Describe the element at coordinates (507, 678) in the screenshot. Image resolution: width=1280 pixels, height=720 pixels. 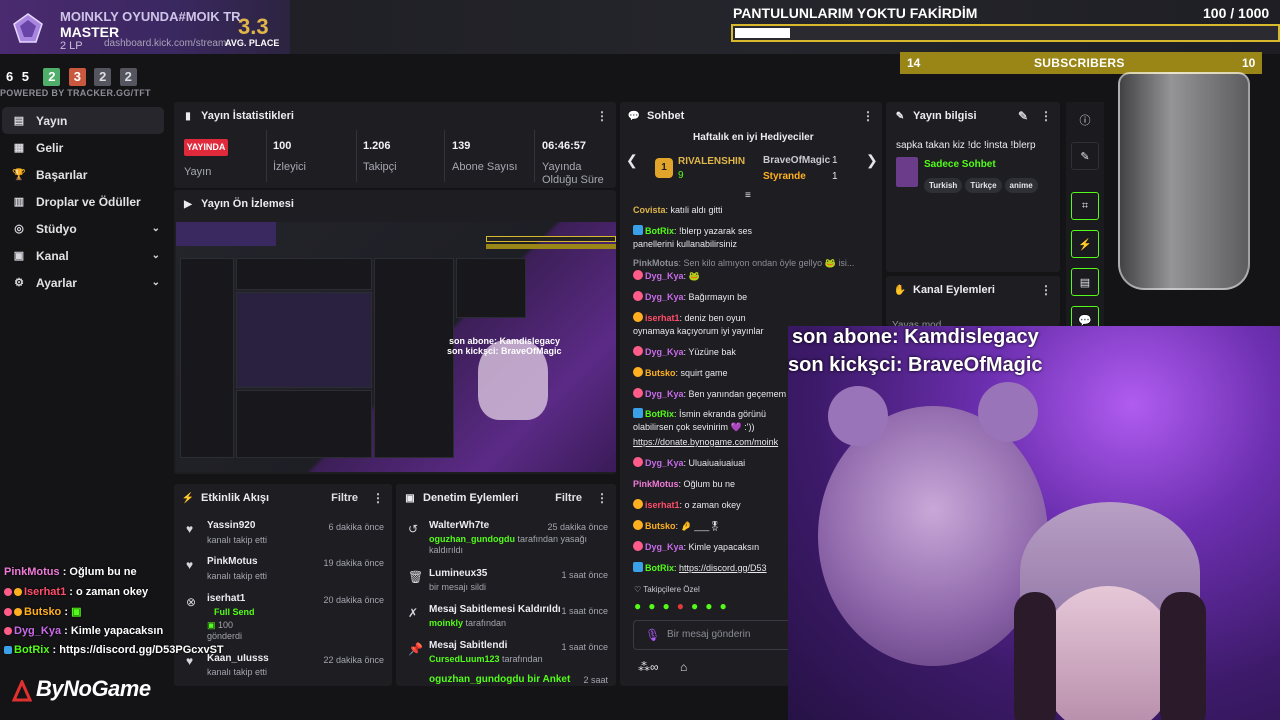
I see `moderation-item: oguzhan_gundogdu bir Anket 2 saat` at that location.